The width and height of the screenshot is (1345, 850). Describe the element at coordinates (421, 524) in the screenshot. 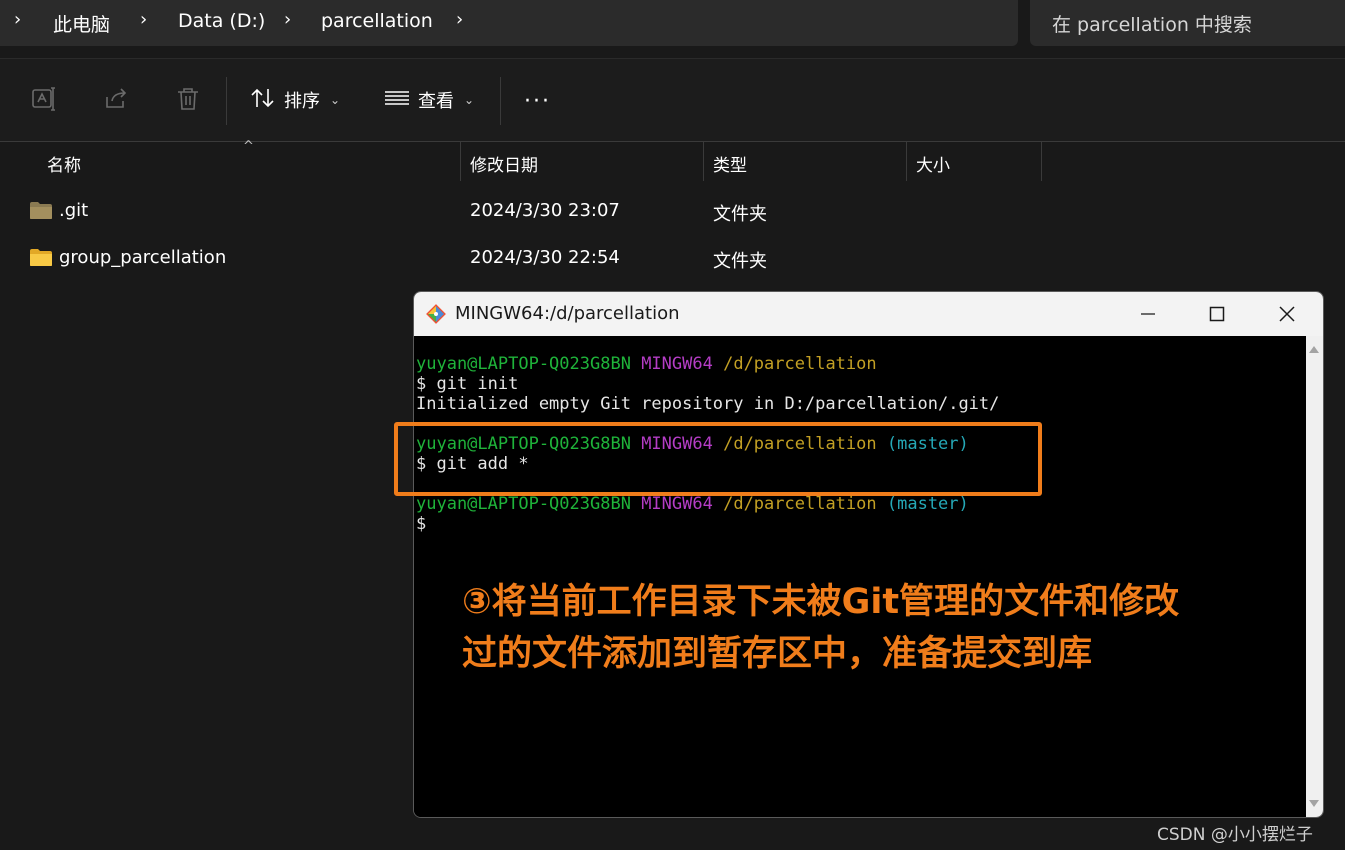

I see `terminal-command-line: $` at that location.